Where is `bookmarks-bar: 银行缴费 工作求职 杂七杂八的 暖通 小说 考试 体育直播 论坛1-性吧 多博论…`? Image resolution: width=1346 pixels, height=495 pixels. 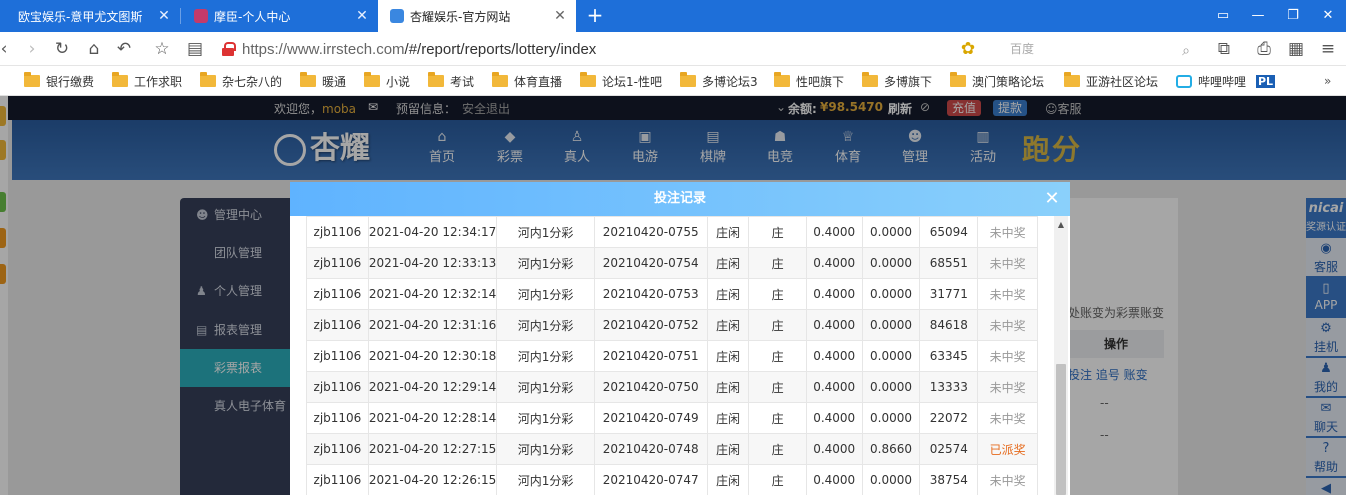 bookmarks-bar: 银行缴费 工作求职 杂七杂八的 暖通 小说 考试 体育直播 论坛1-性吧 多博论… is located at coordinates (673, 81).